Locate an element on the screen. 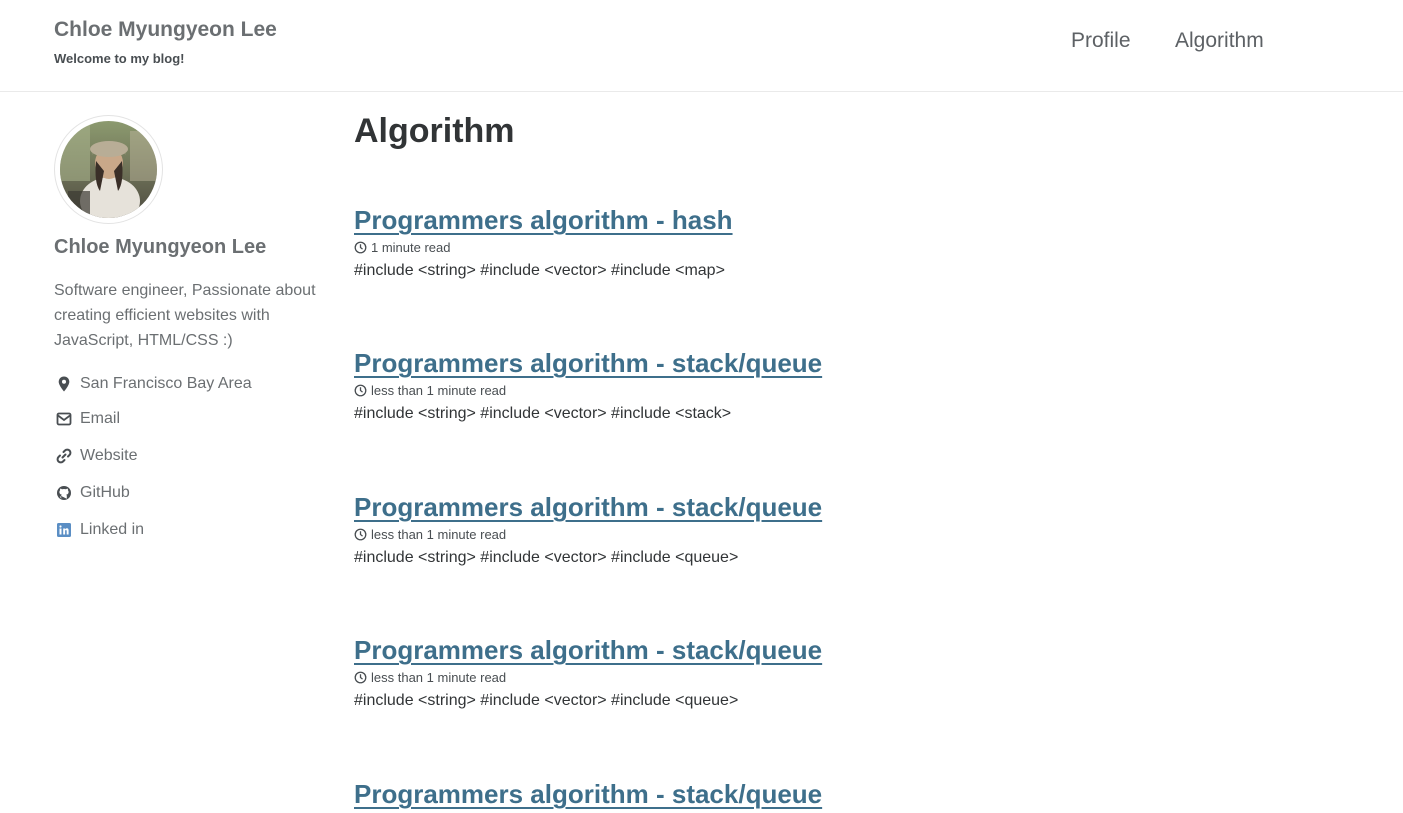  github-icon is located at coordinates (64, 493).